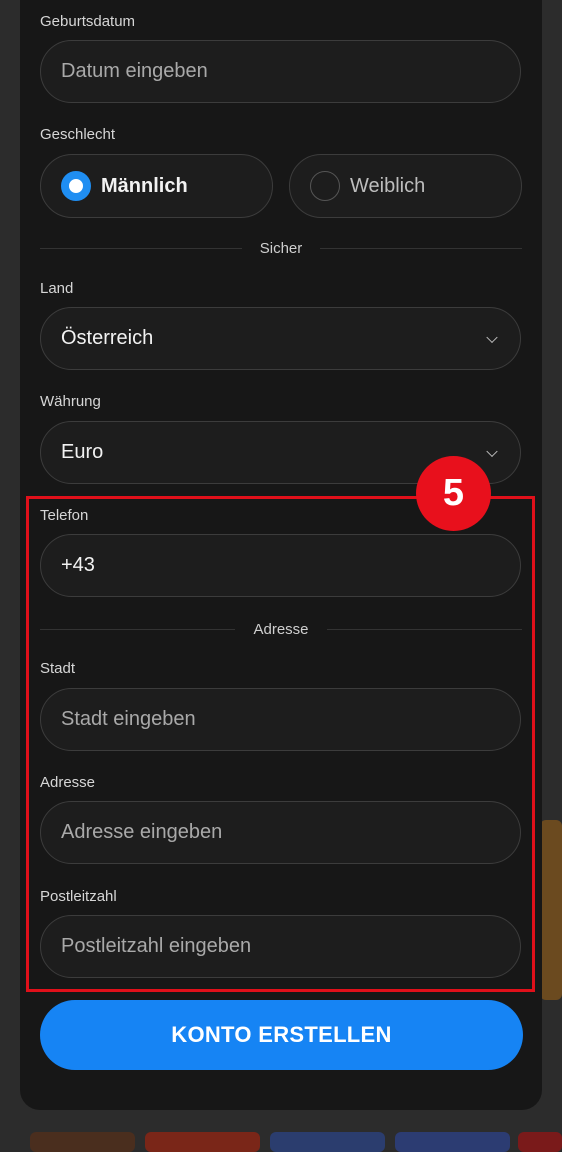 The width and height of the screenshot is (562, 1152). Describe the element at coordinates (77, 134) in the screenshot. I see `gender-label: Geschlecht` at that location.